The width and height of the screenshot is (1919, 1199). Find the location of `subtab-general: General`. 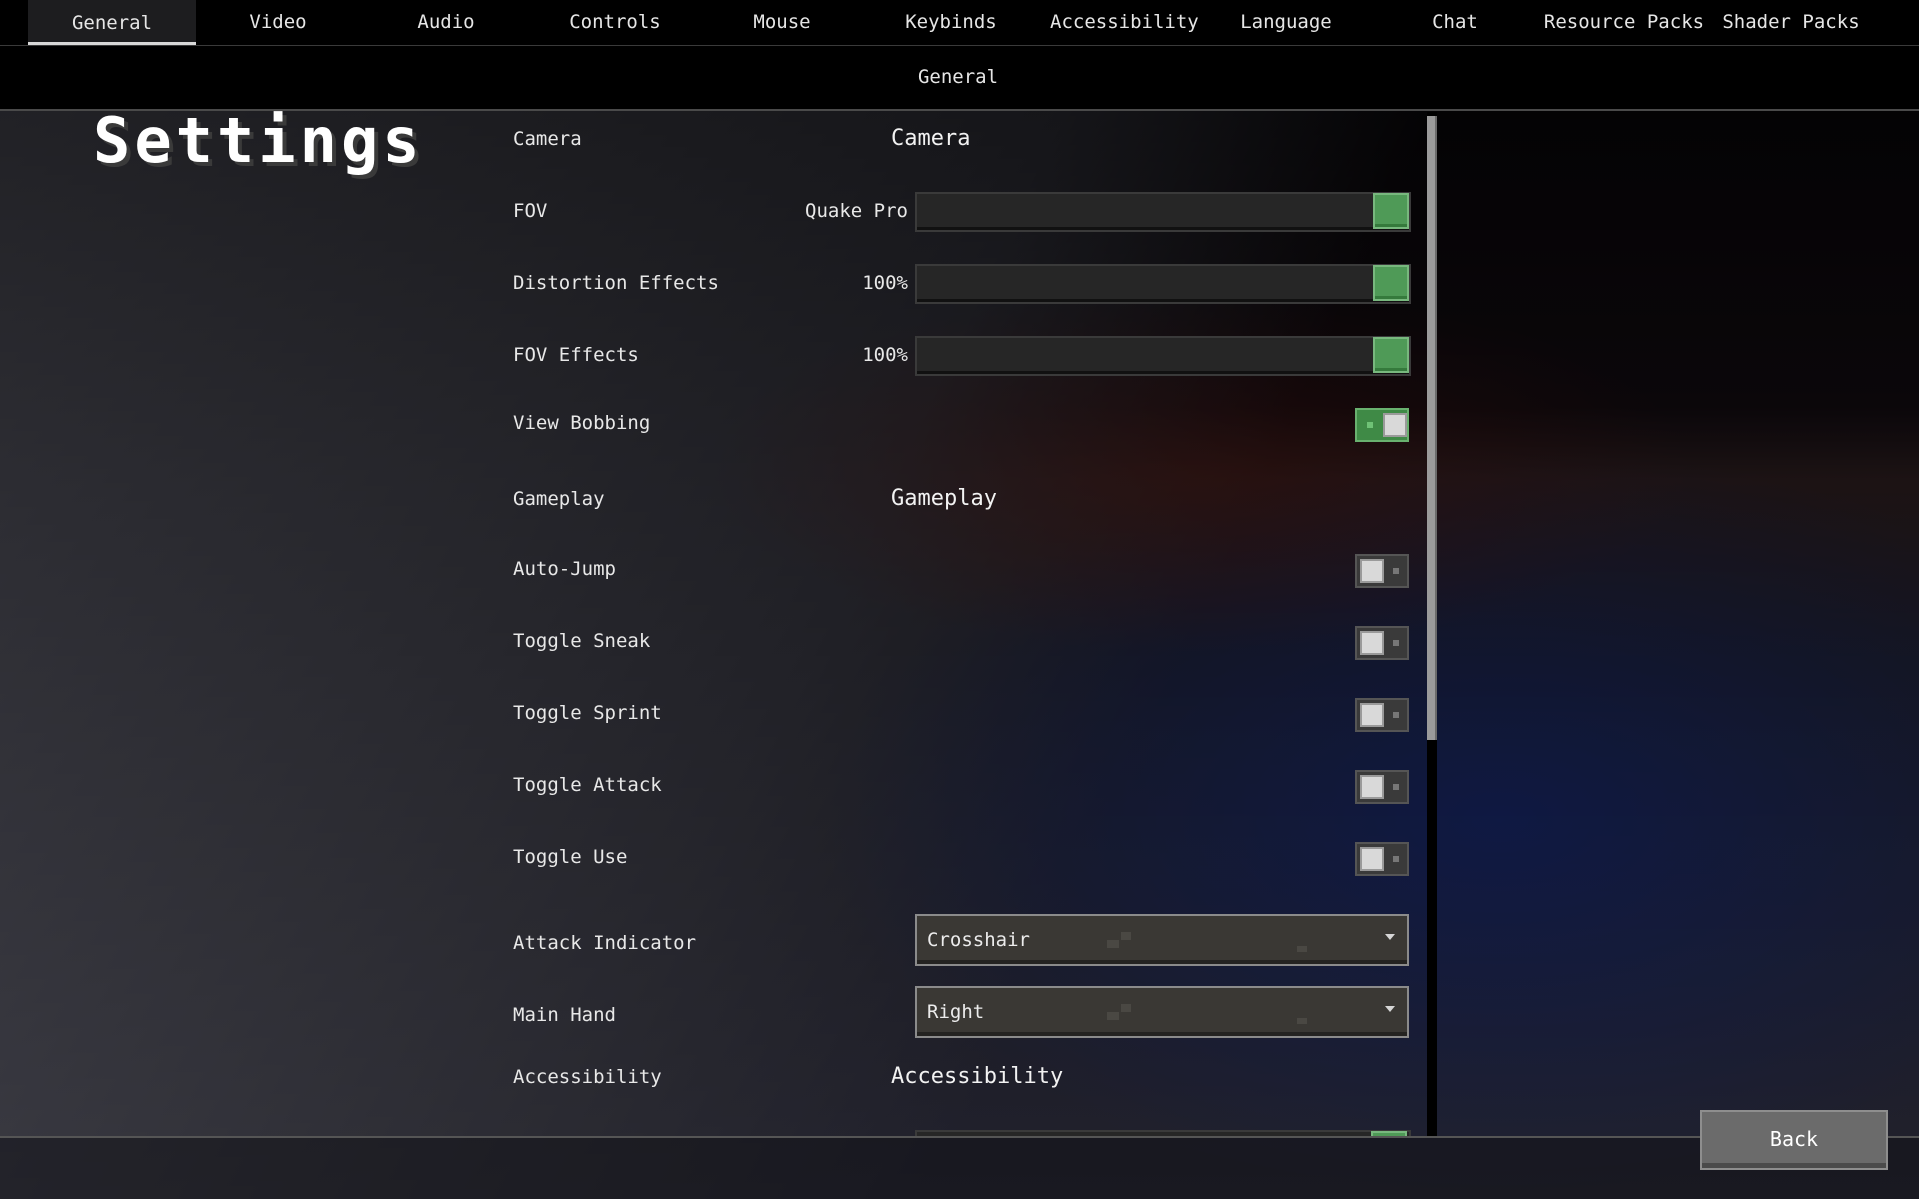

subtab-general: General is located at coordinates (958, 77).